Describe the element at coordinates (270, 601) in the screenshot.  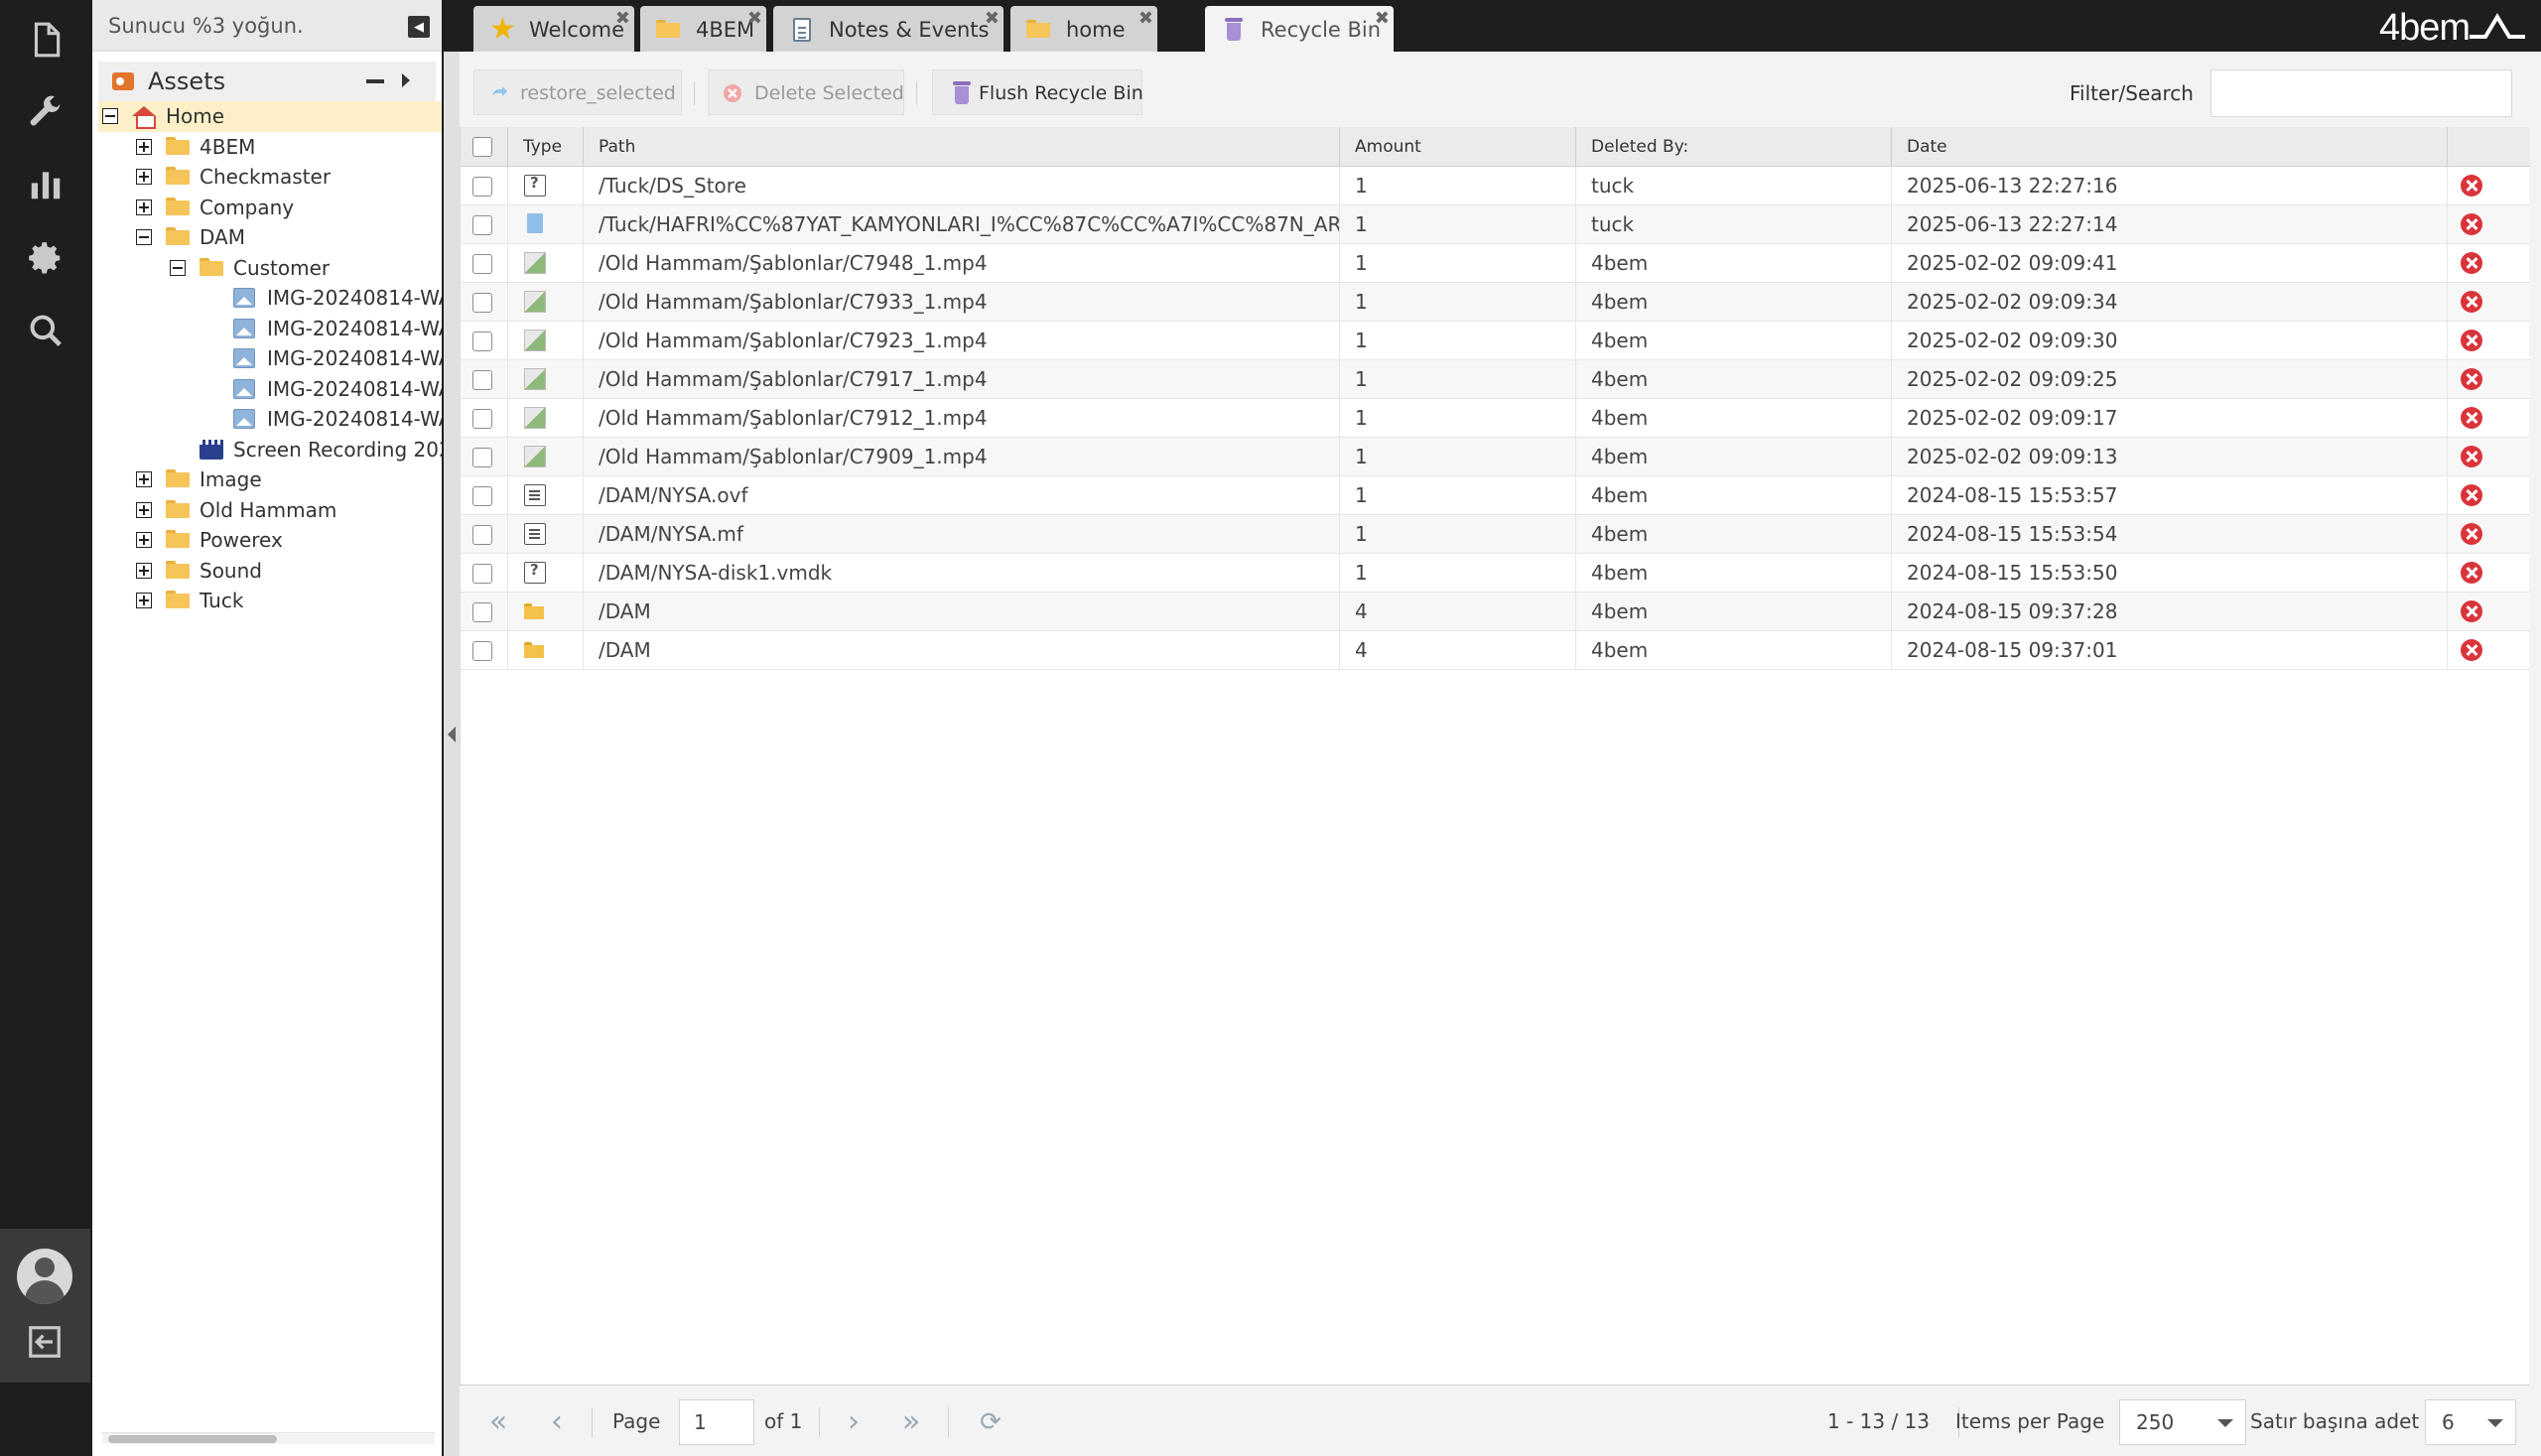
I see `tree-item: Tuck` at that location.